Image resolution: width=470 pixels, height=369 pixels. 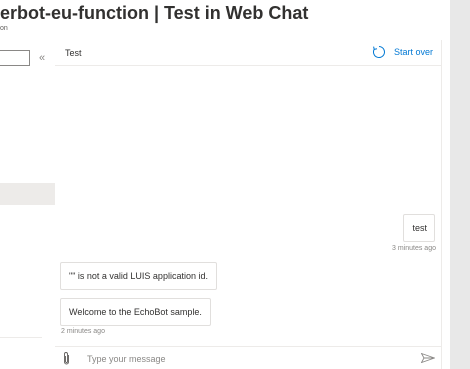 I want to click on refresh-icon, so click(x=379, y=52).